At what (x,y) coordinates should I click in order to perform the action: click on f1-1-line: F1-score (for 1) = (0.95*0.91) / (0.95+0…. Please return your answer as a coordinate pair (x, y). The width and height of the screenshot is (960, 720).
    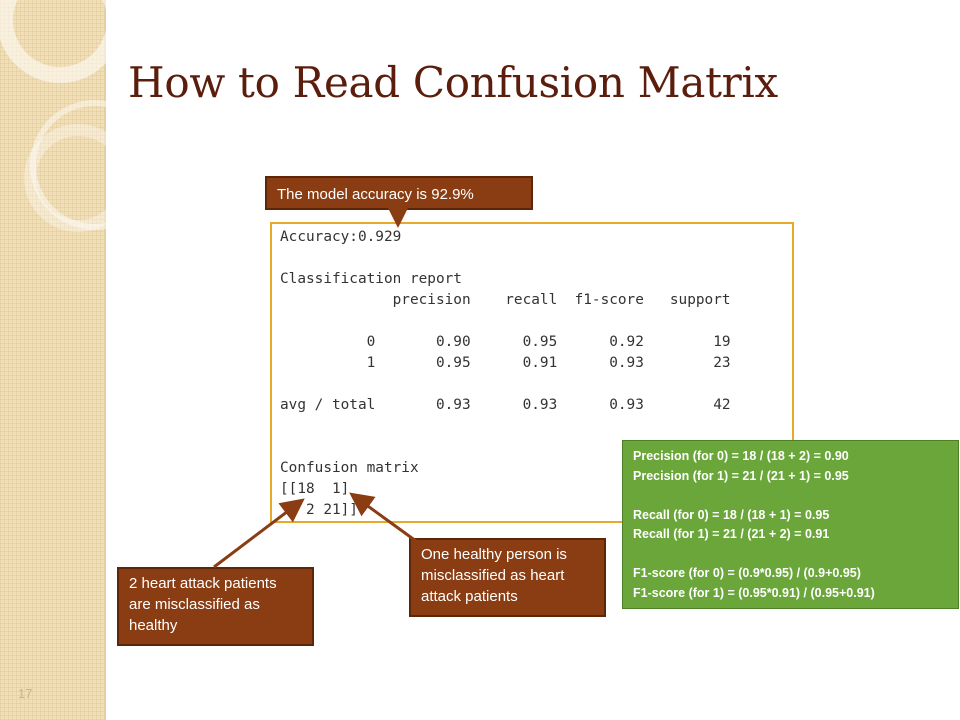
    Looking at the image, I should click on (754, 592).